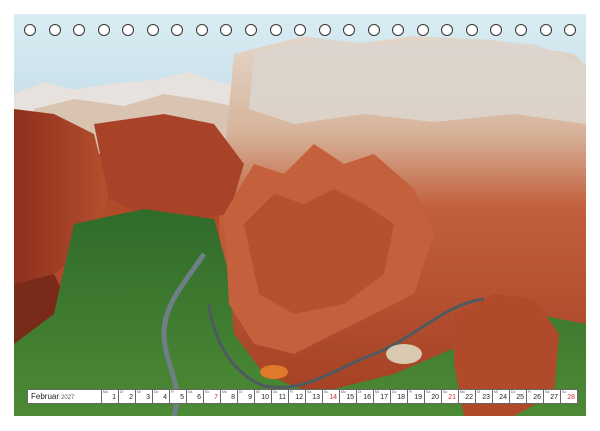 The height and width of the screenshot is (431, 600). What do you see at coordinates (110, 396) in the screenshot?
I see `day-cell: Mo 1` at bounding box center [110, 396].